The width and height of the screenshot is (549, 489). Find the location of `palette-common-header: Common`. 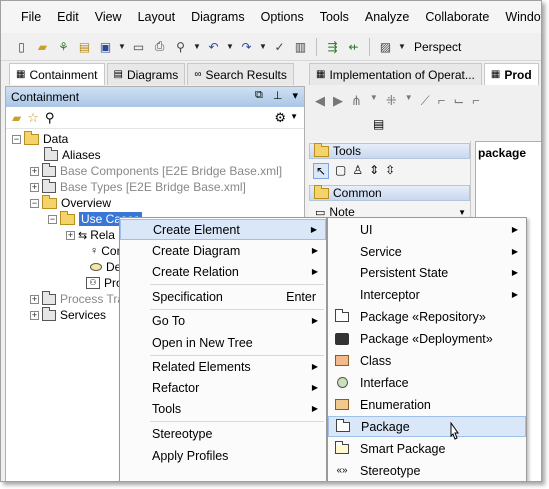

palette-common-header: Common is located at coordinates (389, 192).